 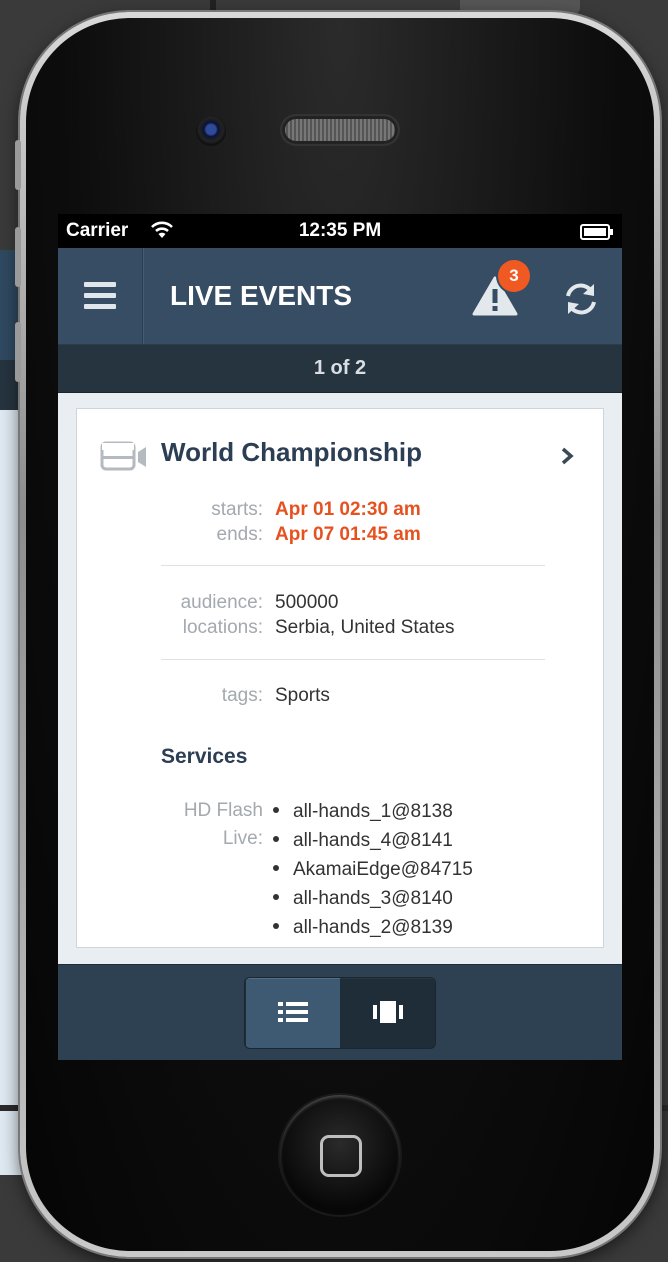 I want to click on refresh-button, so click(x=581, y=299).